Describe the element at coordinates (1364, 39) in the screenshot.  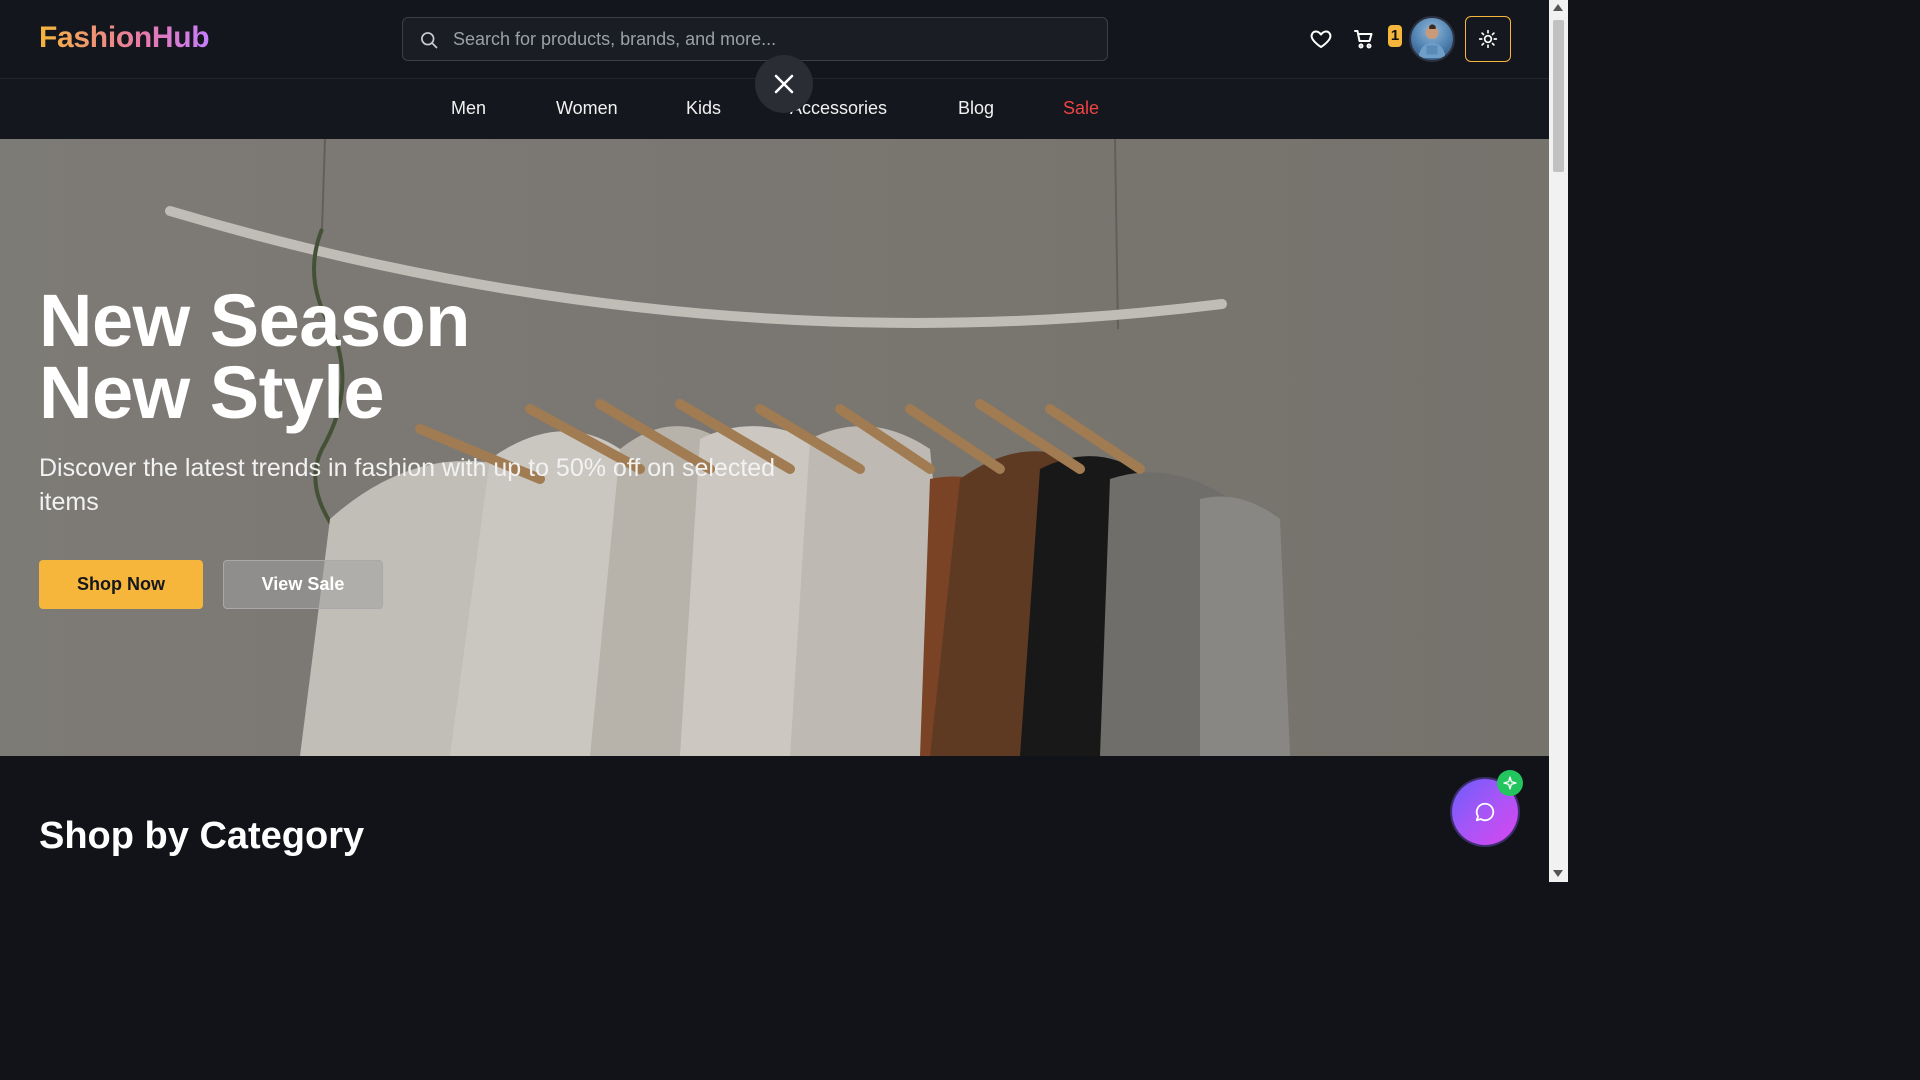
I see `cart-icon` at that location.